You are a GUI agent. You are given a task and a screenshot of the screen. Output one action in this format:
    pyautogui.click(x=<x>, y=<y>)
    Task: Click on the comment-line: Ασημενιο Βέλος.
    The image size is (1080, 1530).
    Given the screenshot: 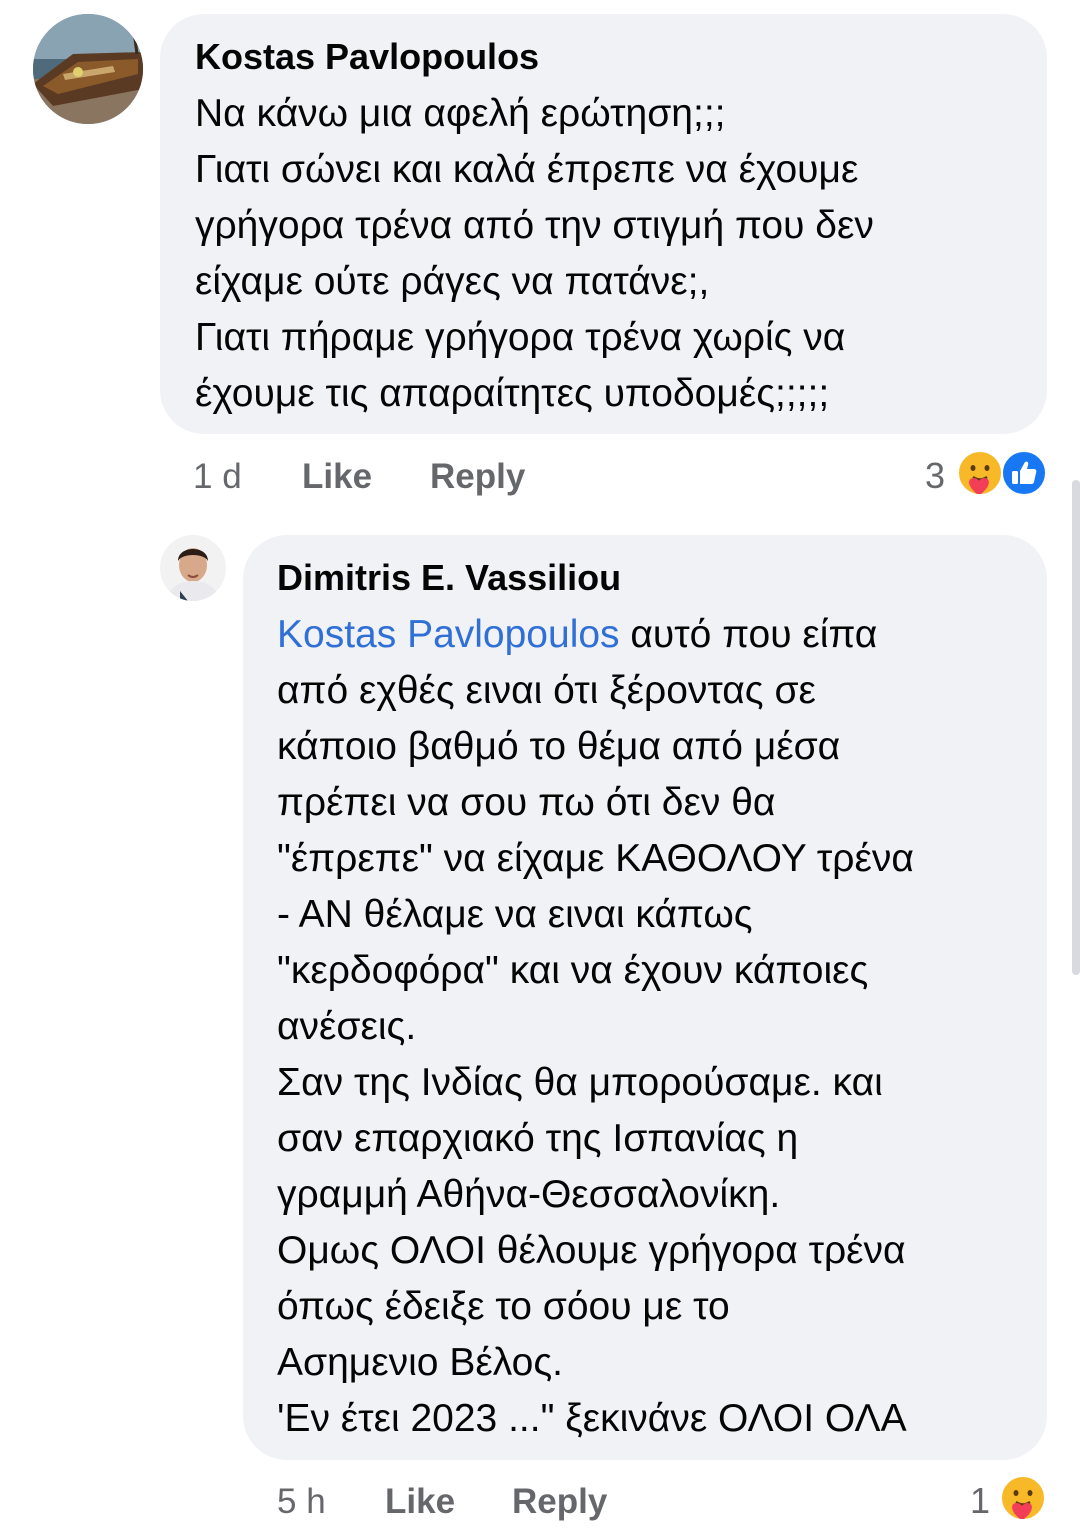 What is the action you would take?
    pyautogui.click(x=420, y=1362)
    